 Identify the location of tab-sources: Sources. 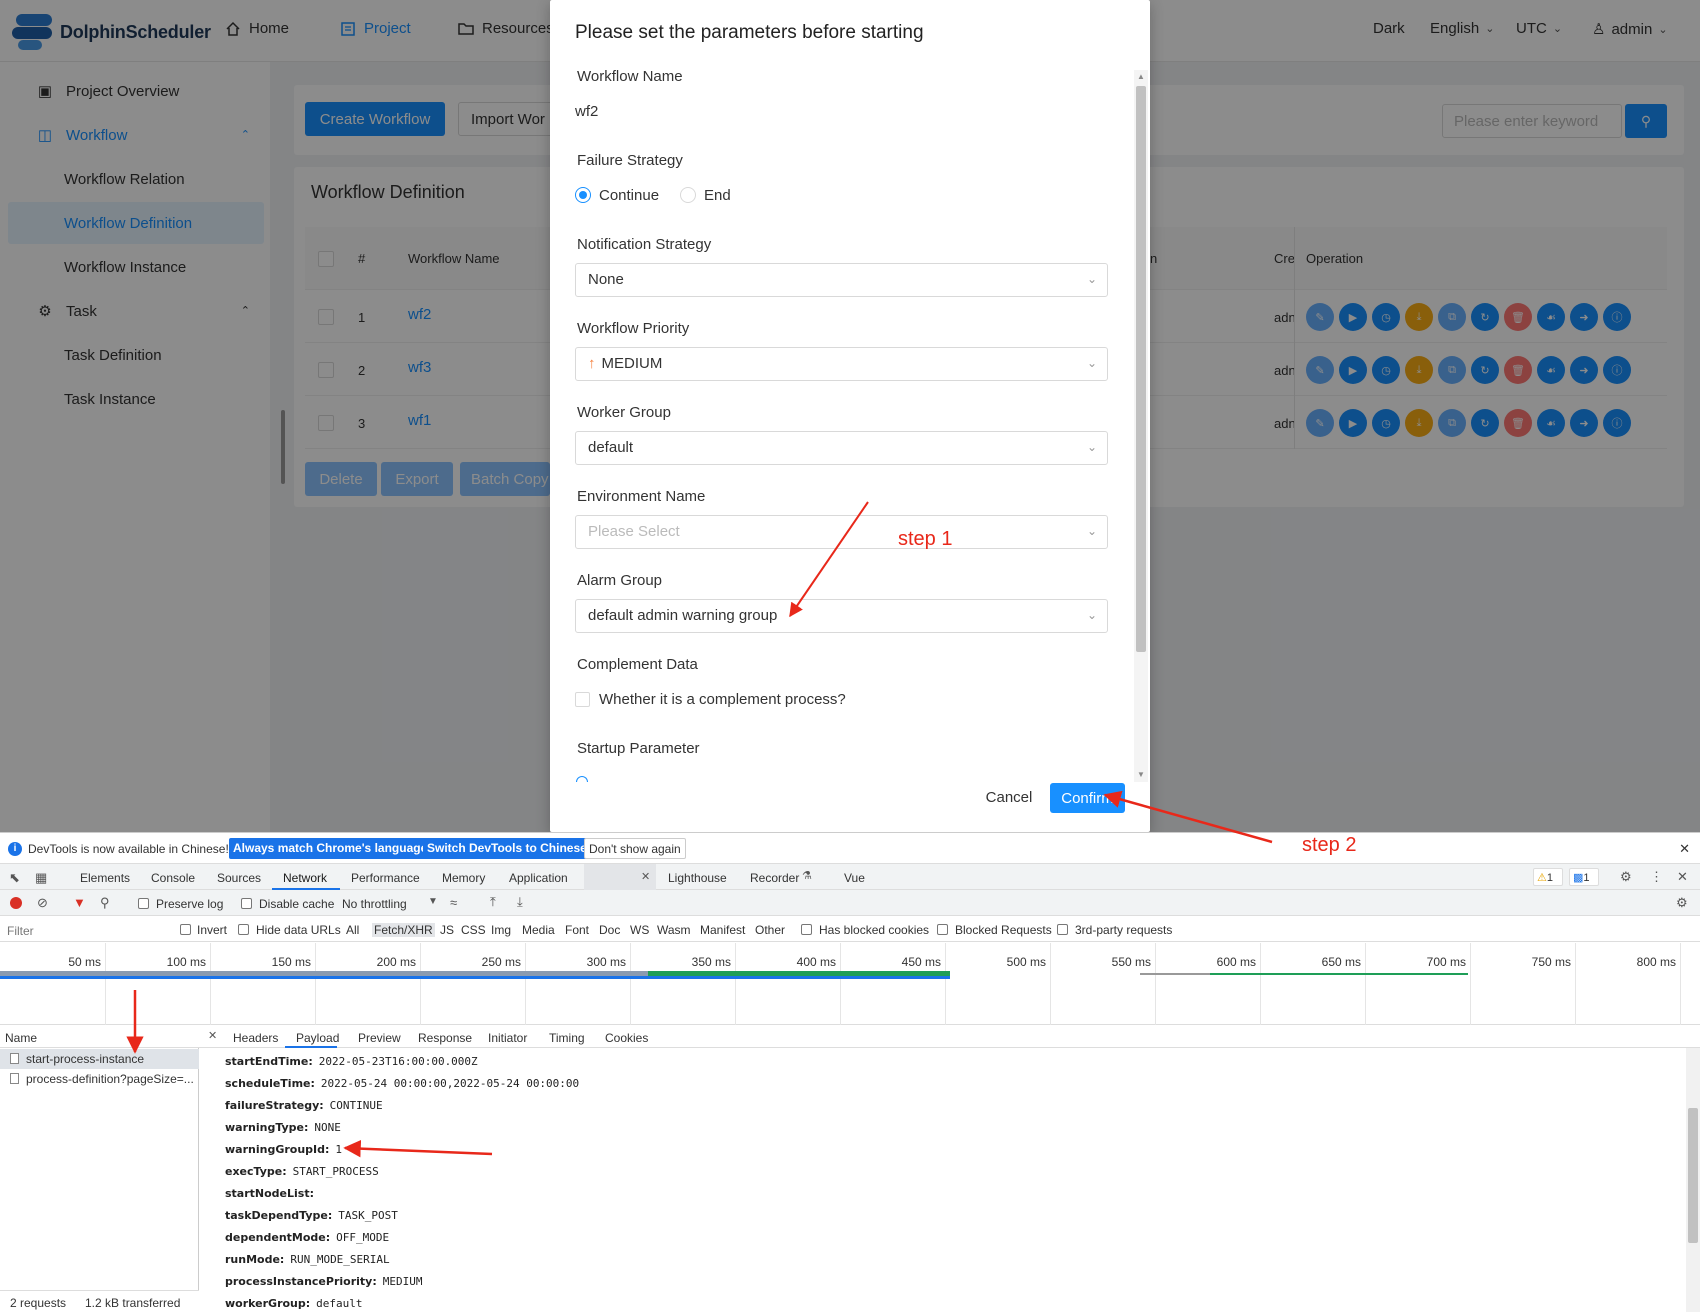
(239, 878).